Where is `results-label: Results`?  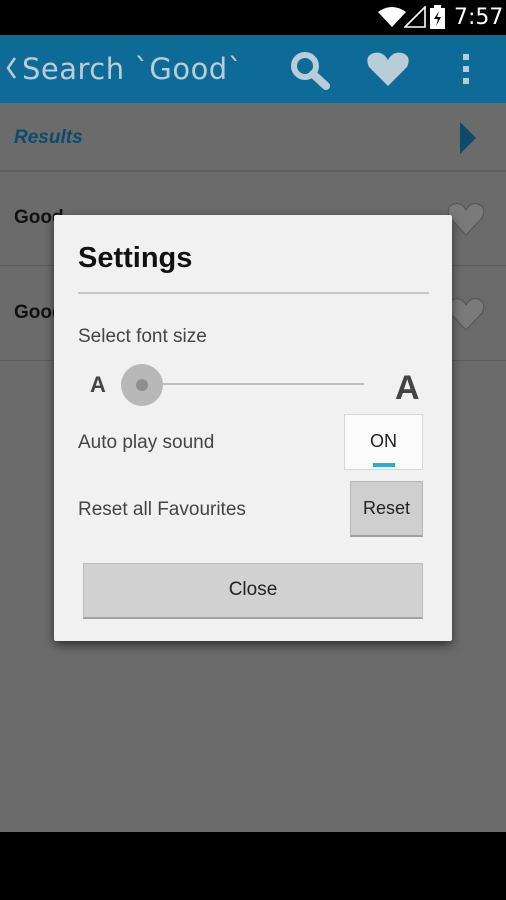
results-label: Results is located at coordinates (48, 137).